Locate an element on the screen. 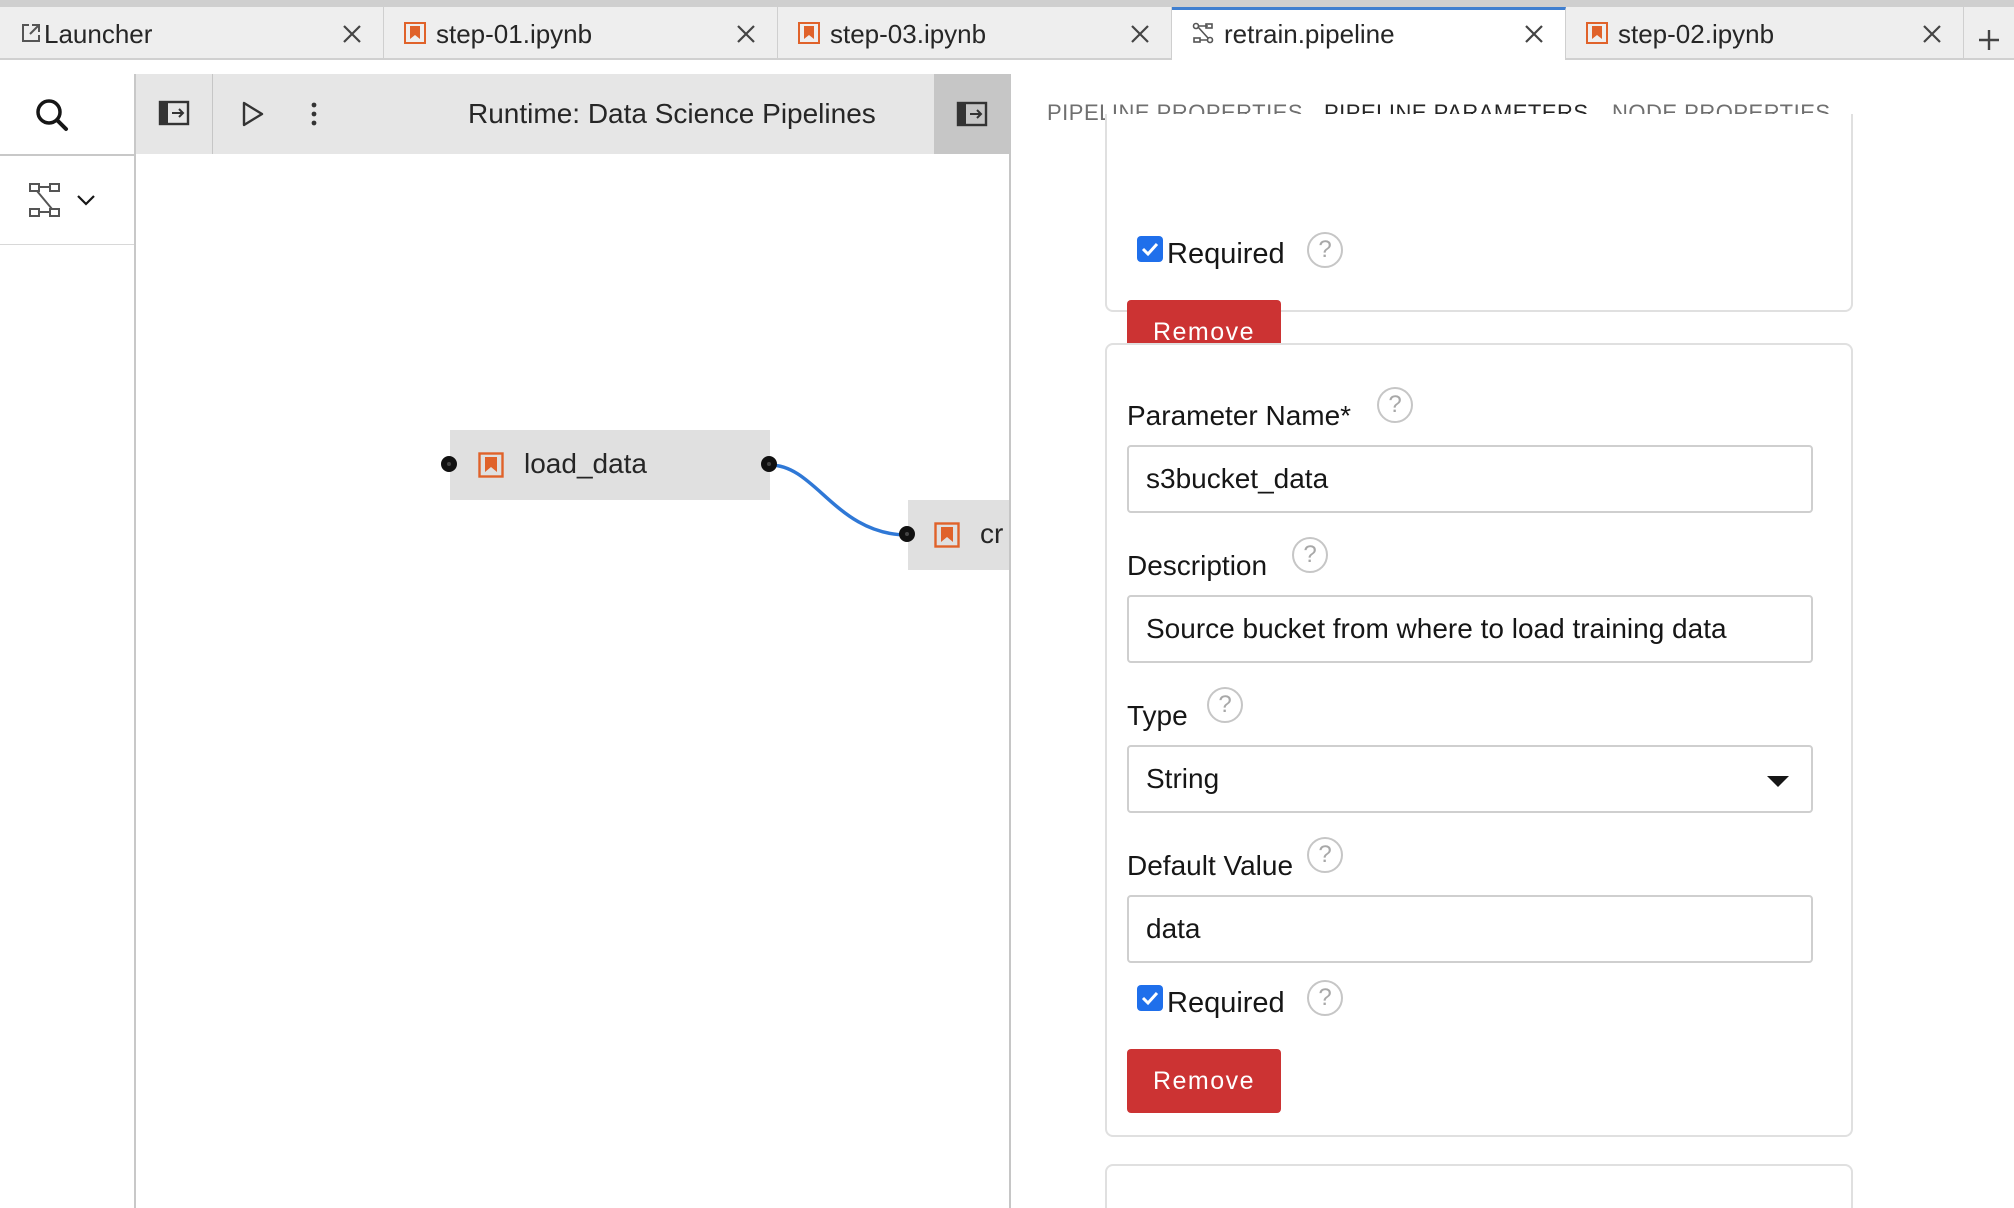 The image size is (2014, 1208). tab-label: Launcher is located at coordinates (98, 34).